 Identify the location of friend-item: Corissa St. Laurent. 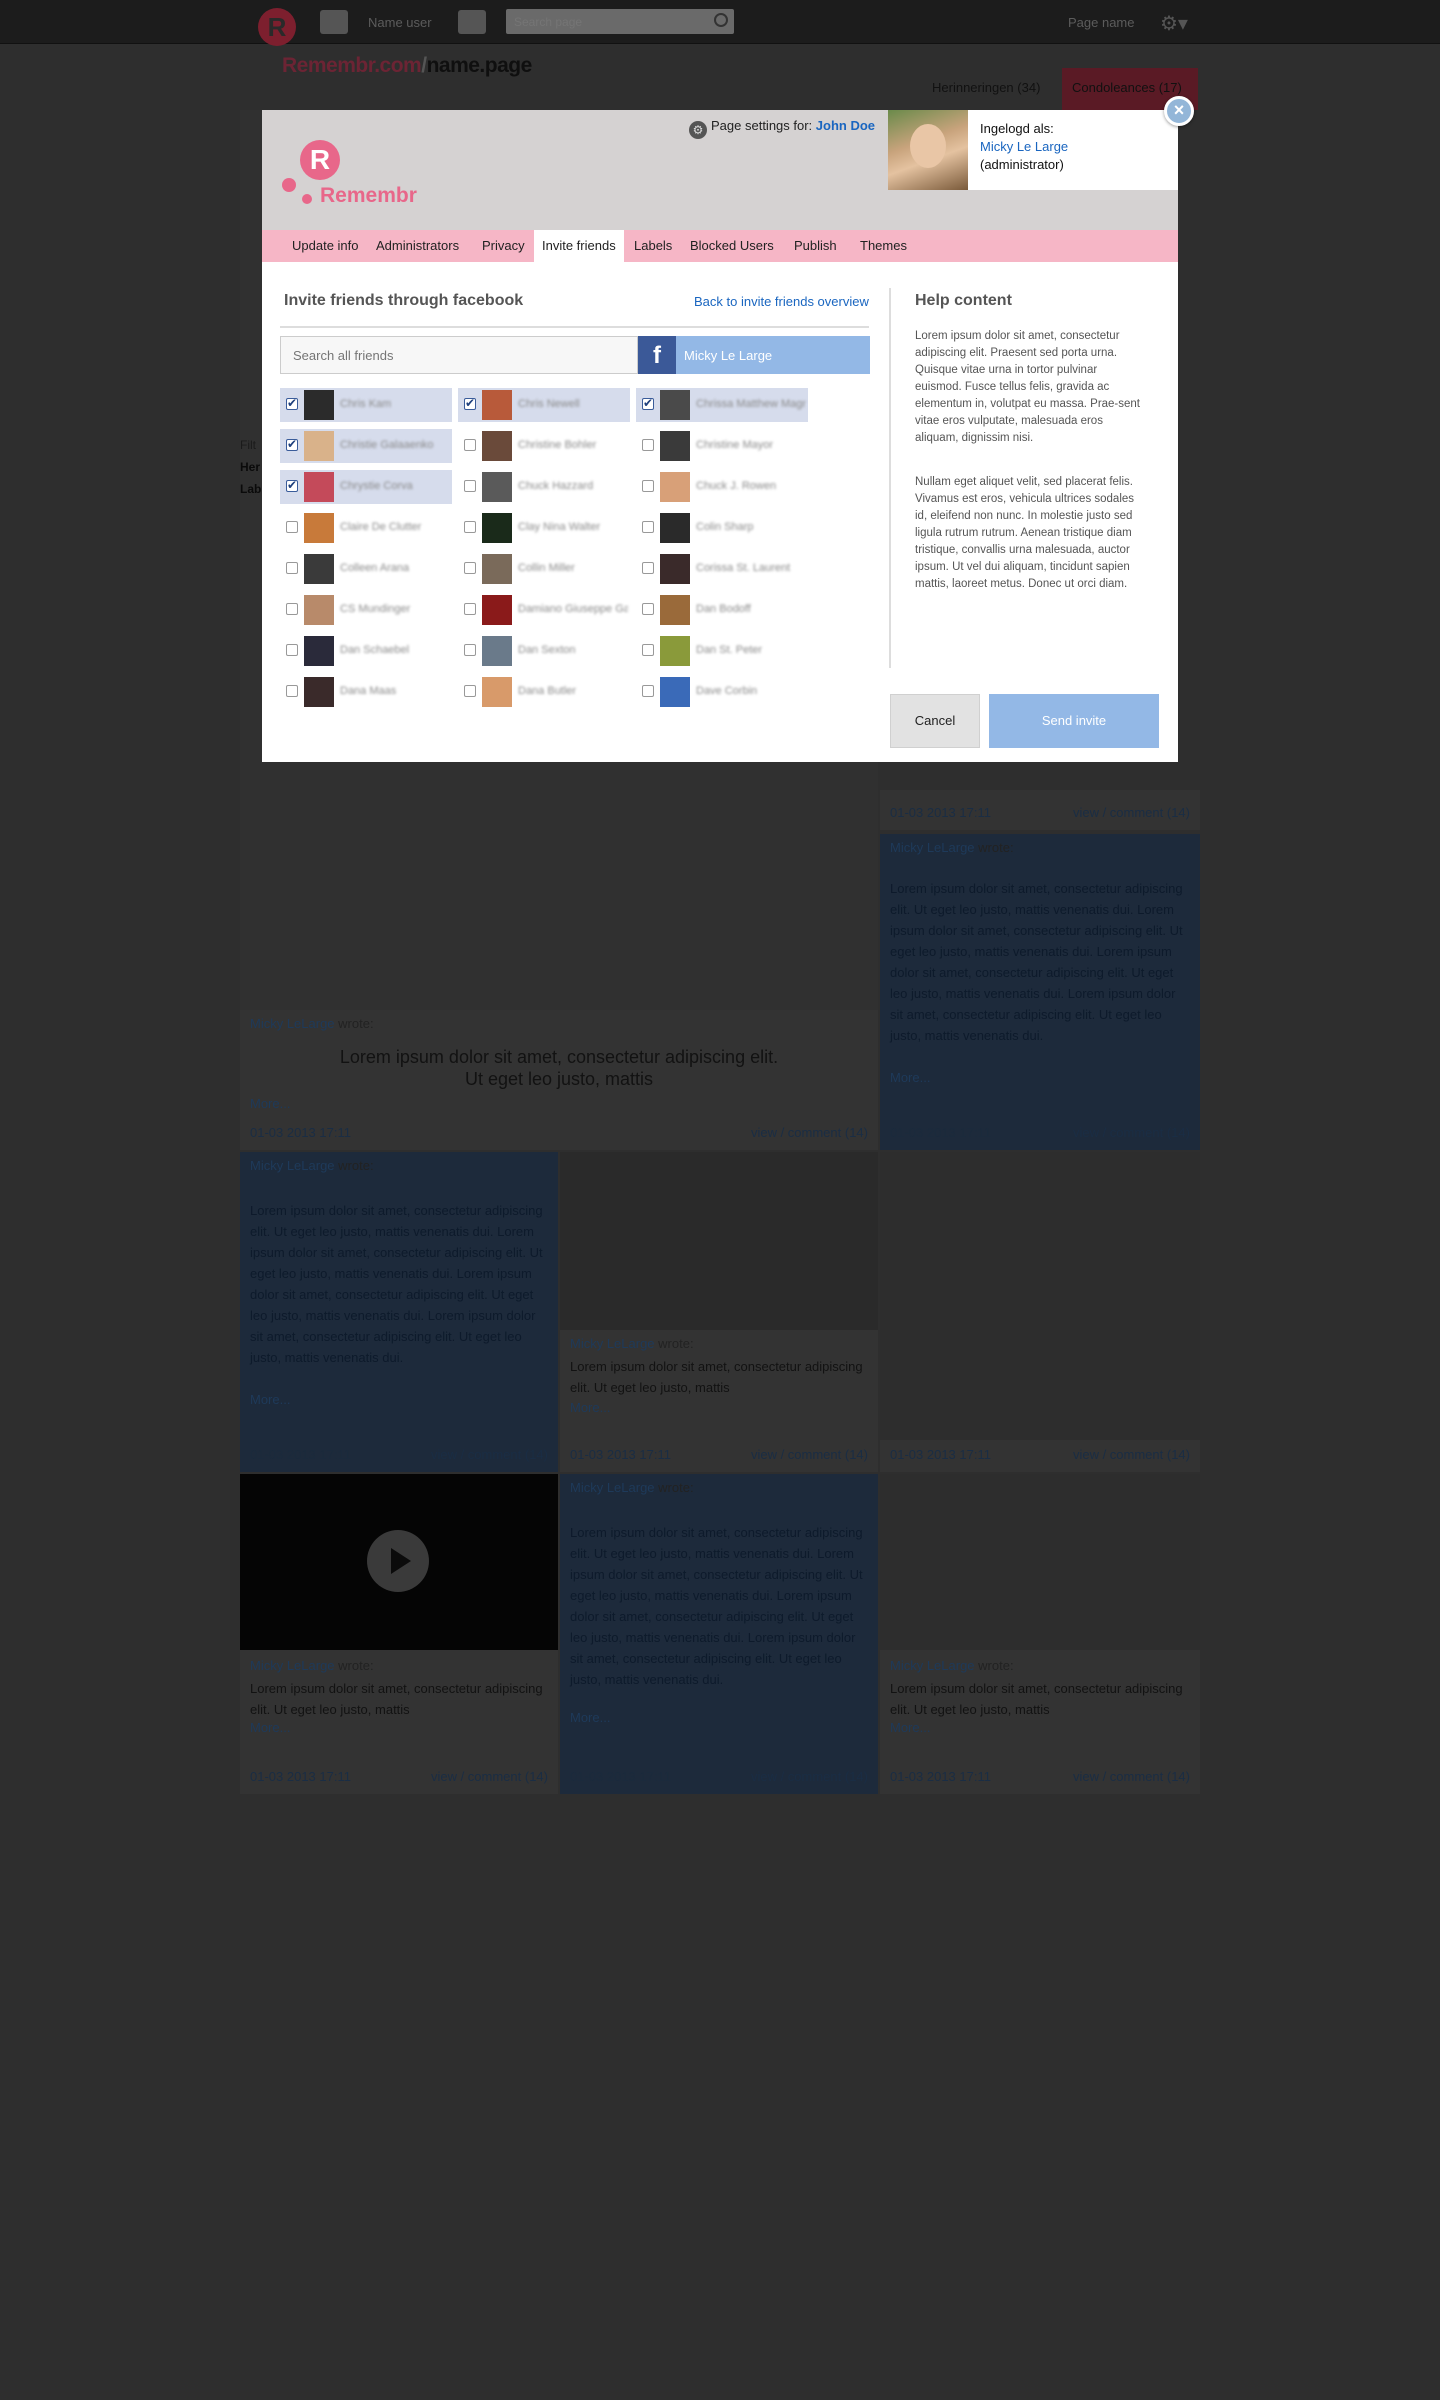
(722, 569).